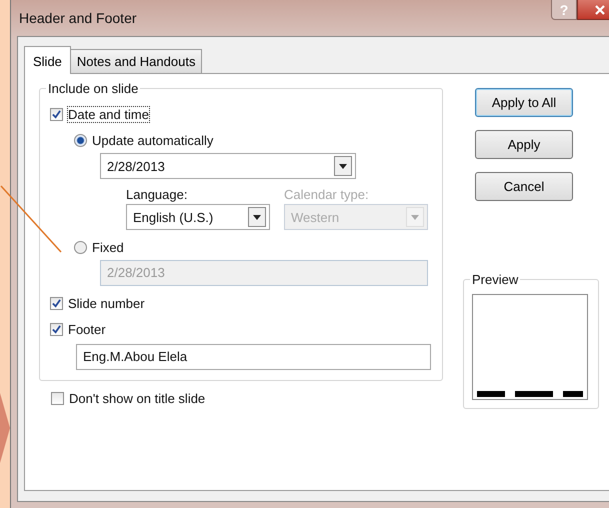  I want to click on dialog-button: Apply to All, so click(524, 102).